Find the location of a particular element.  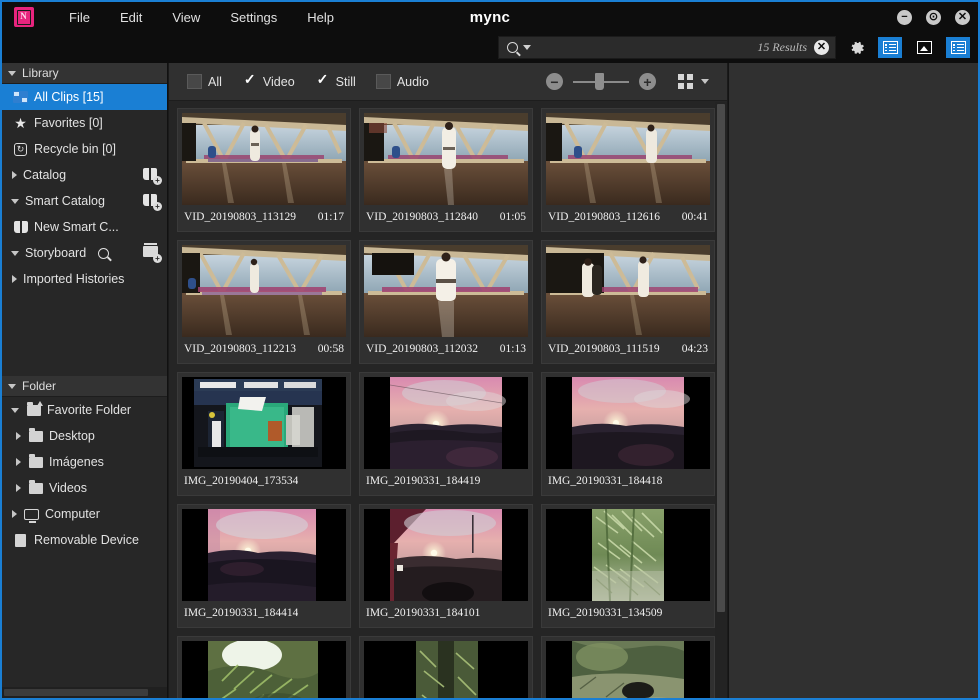

sidebar-section-folder-label: Folder is located at coordinates (39, 386).